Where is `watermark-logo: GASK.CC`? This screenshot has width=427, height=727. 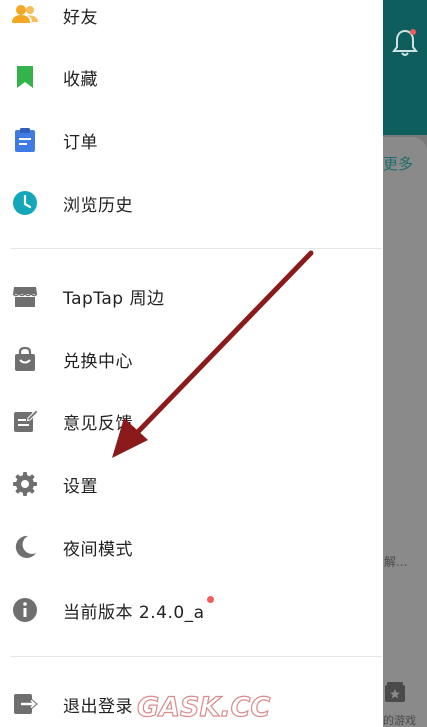 watermark-logo: GASK.CC is located at coordinates (204, 706).